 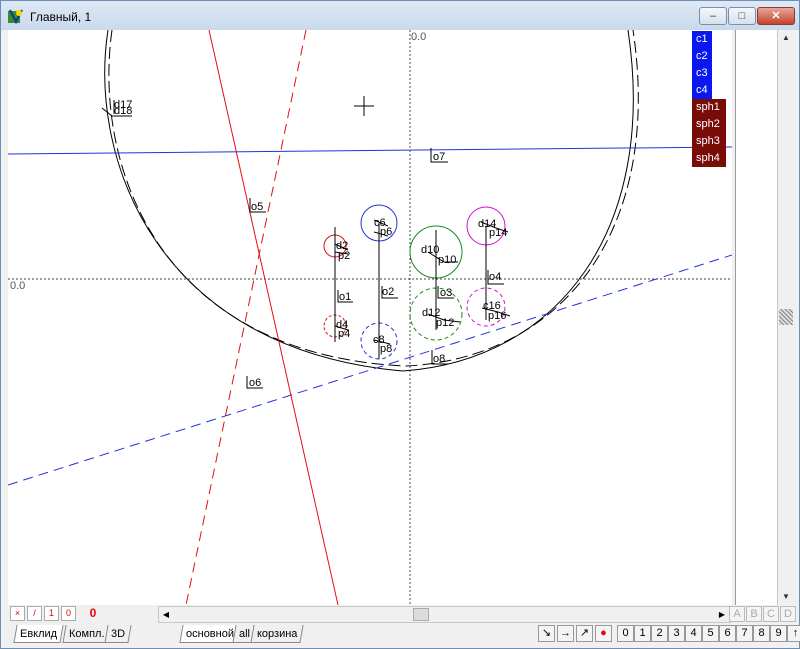 What do you see at coordinates (676, 633) in the screenshot?
I see `digit-3-button: 3` at bounding box center [676, 633].